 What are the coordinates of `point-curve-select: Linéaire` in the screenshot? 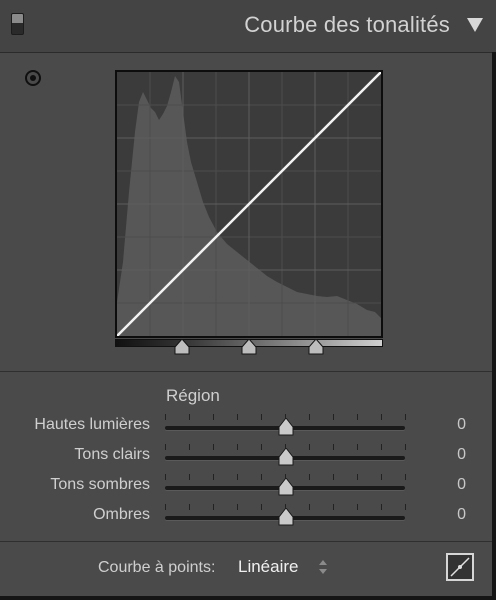 It's located at (268, 567).